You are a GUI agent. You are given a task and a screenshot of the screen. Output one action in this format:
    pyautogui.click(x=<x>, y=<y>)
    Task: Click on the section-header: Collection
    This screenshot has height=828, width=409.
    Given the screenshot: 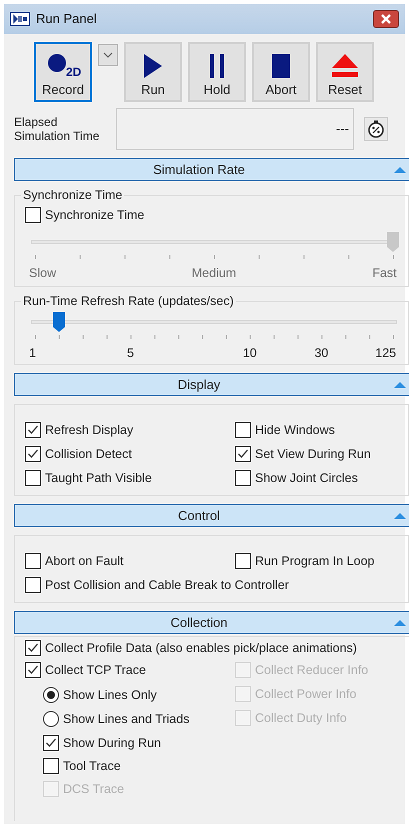 What is the action you would take?
    pyautogui.click(x=211, y=622)
    